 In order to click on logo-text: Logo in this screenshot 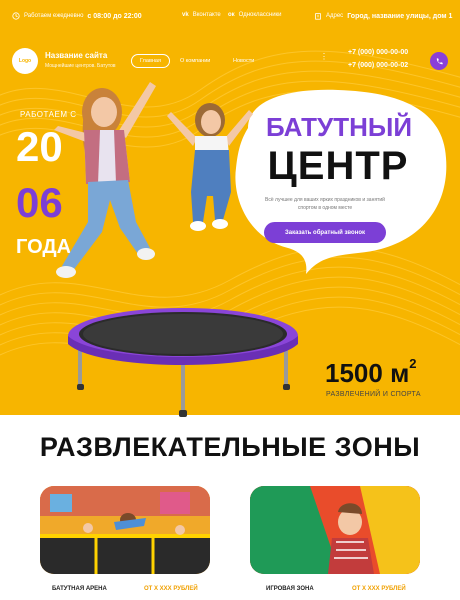, I will do `click(25, 61)`.